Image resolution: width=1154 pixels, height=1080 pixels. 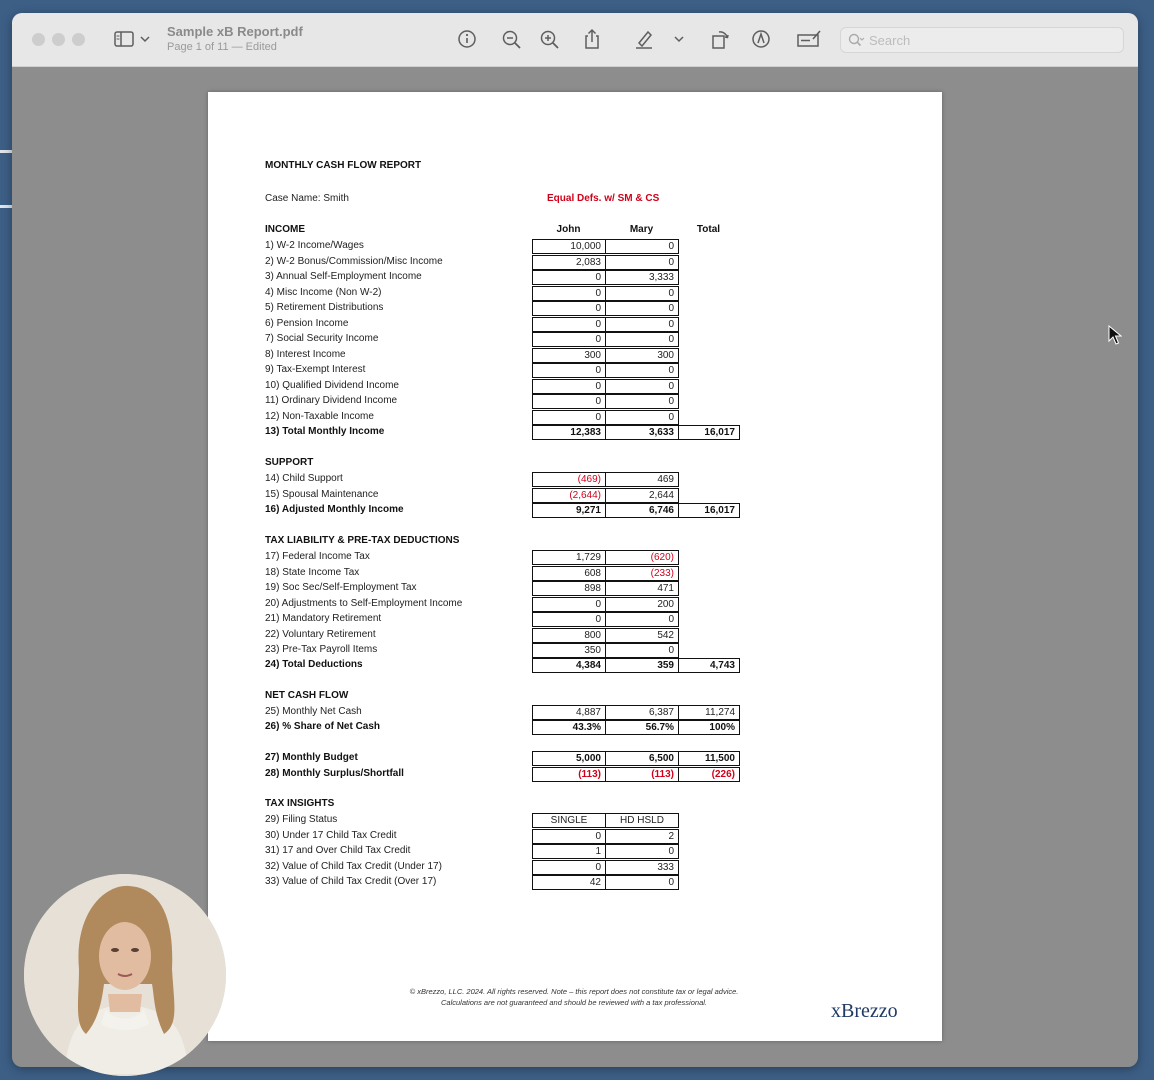 What do you see at coordinates (569, 820) in the screenshot?
I see `john-value-cell: SINGLE` at bounding box center [569, 820].